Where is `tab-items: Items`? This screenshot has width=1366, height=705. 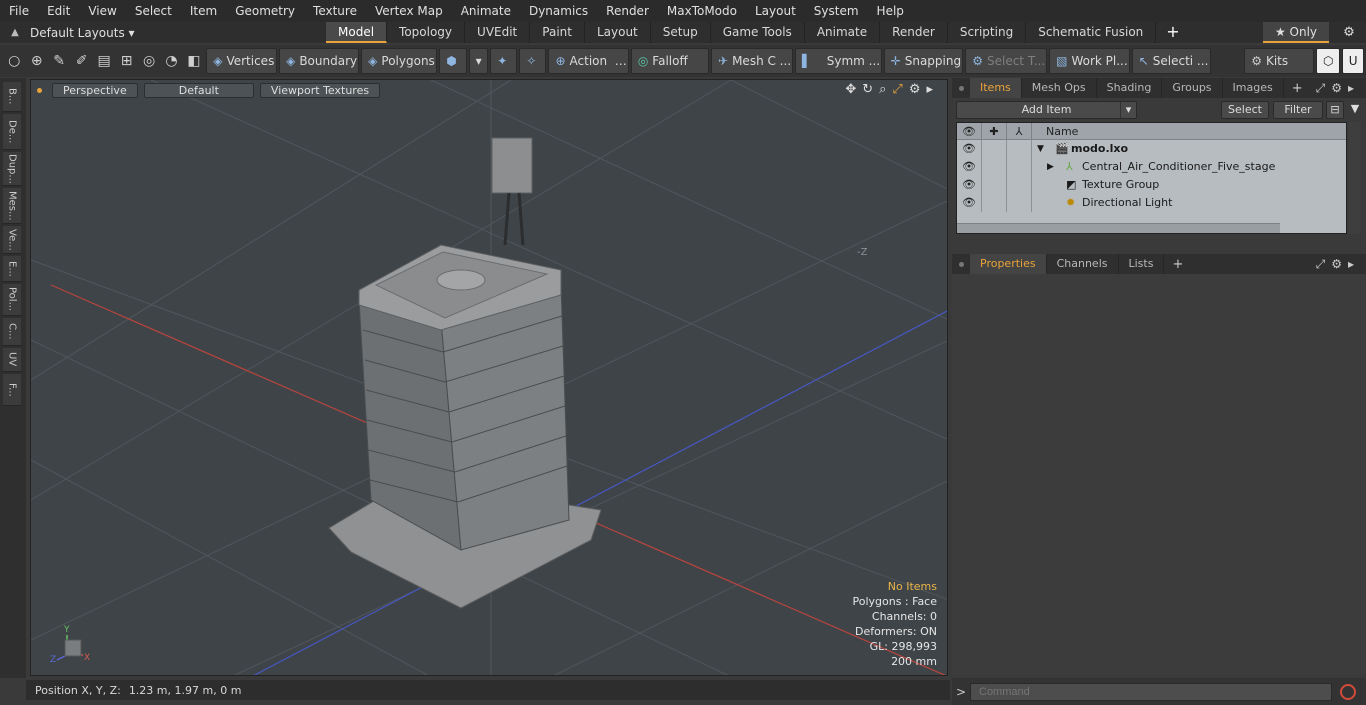
tab-items: Items is located at coordinates (996, 88).